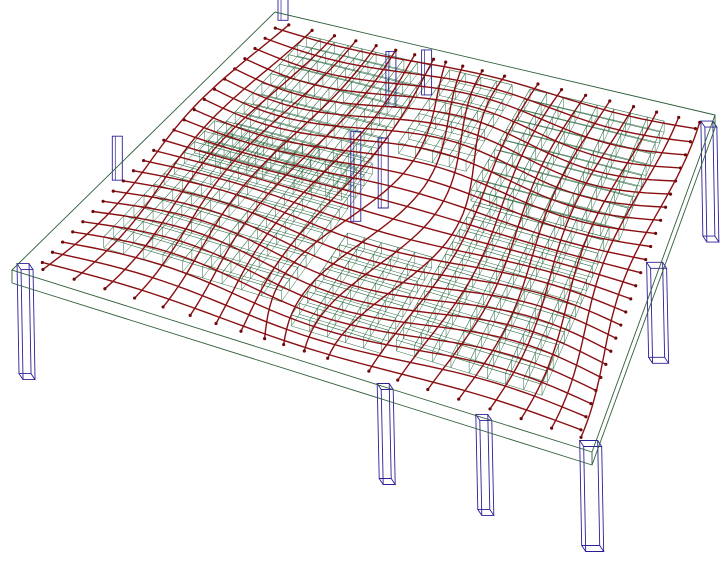  Describe the element at coordinates (640, 280) in the screenshot. I see `tendon-b` at that location.